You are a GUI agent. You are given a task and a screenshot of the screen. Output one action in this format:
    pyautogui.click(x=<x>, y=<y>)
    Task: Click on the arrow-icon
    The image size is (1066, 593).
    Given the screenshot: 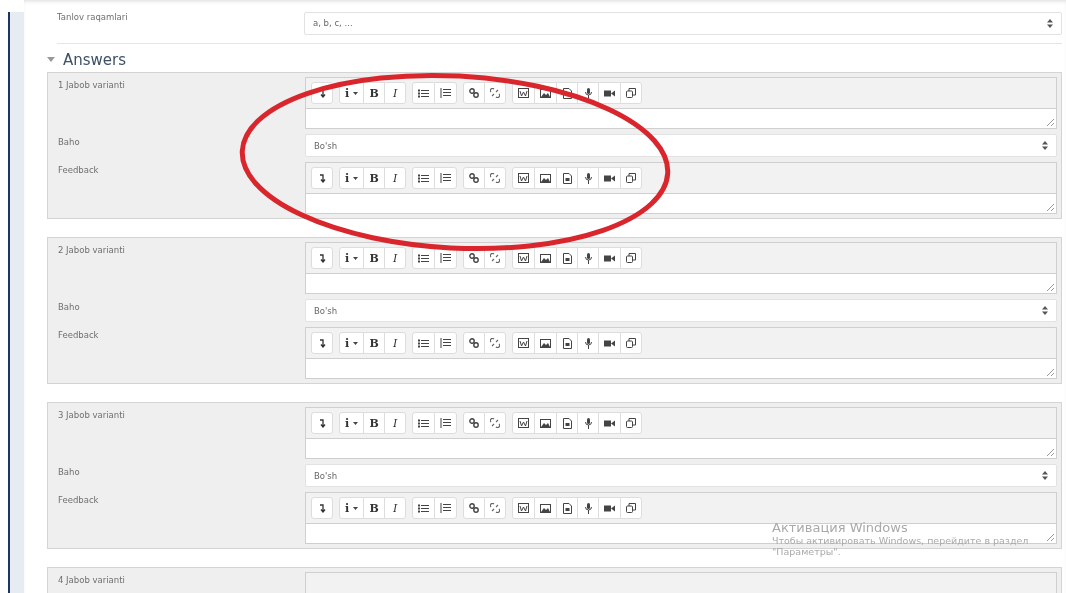 What is the action you would take?
    pyautogui.click(x=322, y=178)
    